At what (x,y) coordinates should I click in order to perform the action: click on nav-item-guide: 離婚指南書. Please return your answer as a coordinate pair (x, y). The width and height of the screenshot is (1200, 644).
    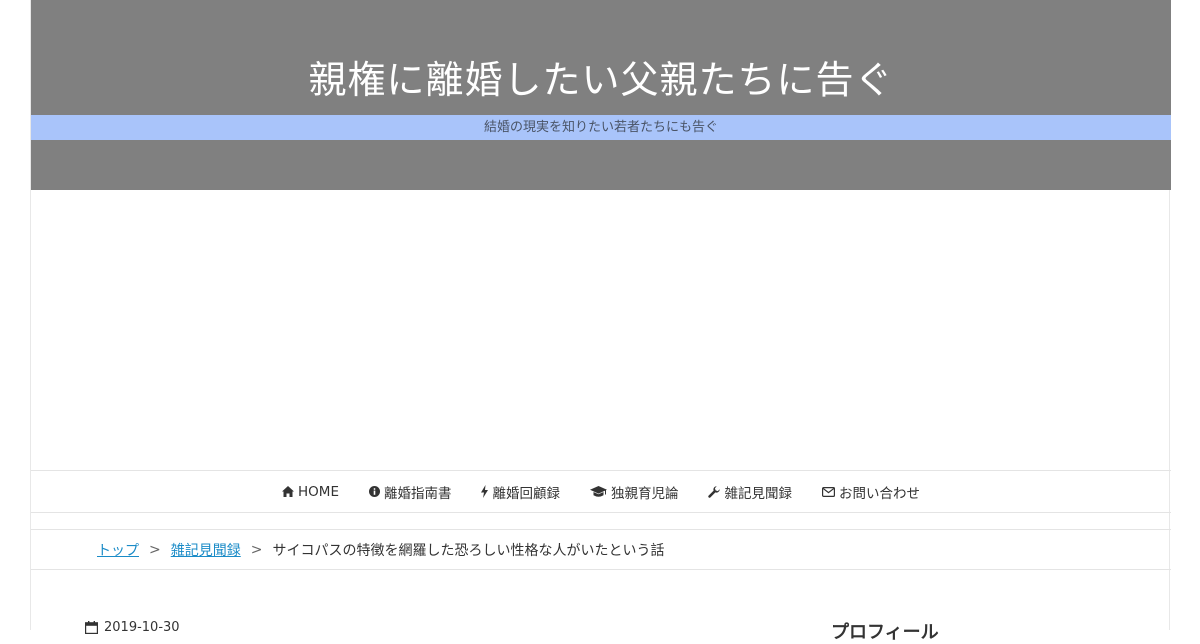
    Looking at the image, I should click on (410, 492).